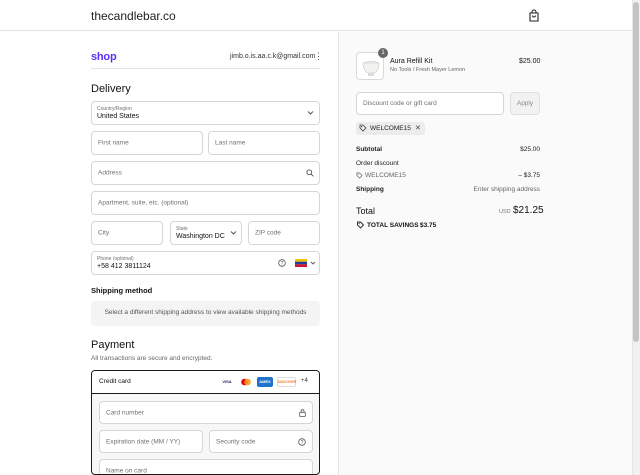 Image resolution: width=640 pixels, height=475 pixels. What do you see at coordinates (302, 412) in the screenshot?
I see `lock-icon` at bounding box center [302, 412].